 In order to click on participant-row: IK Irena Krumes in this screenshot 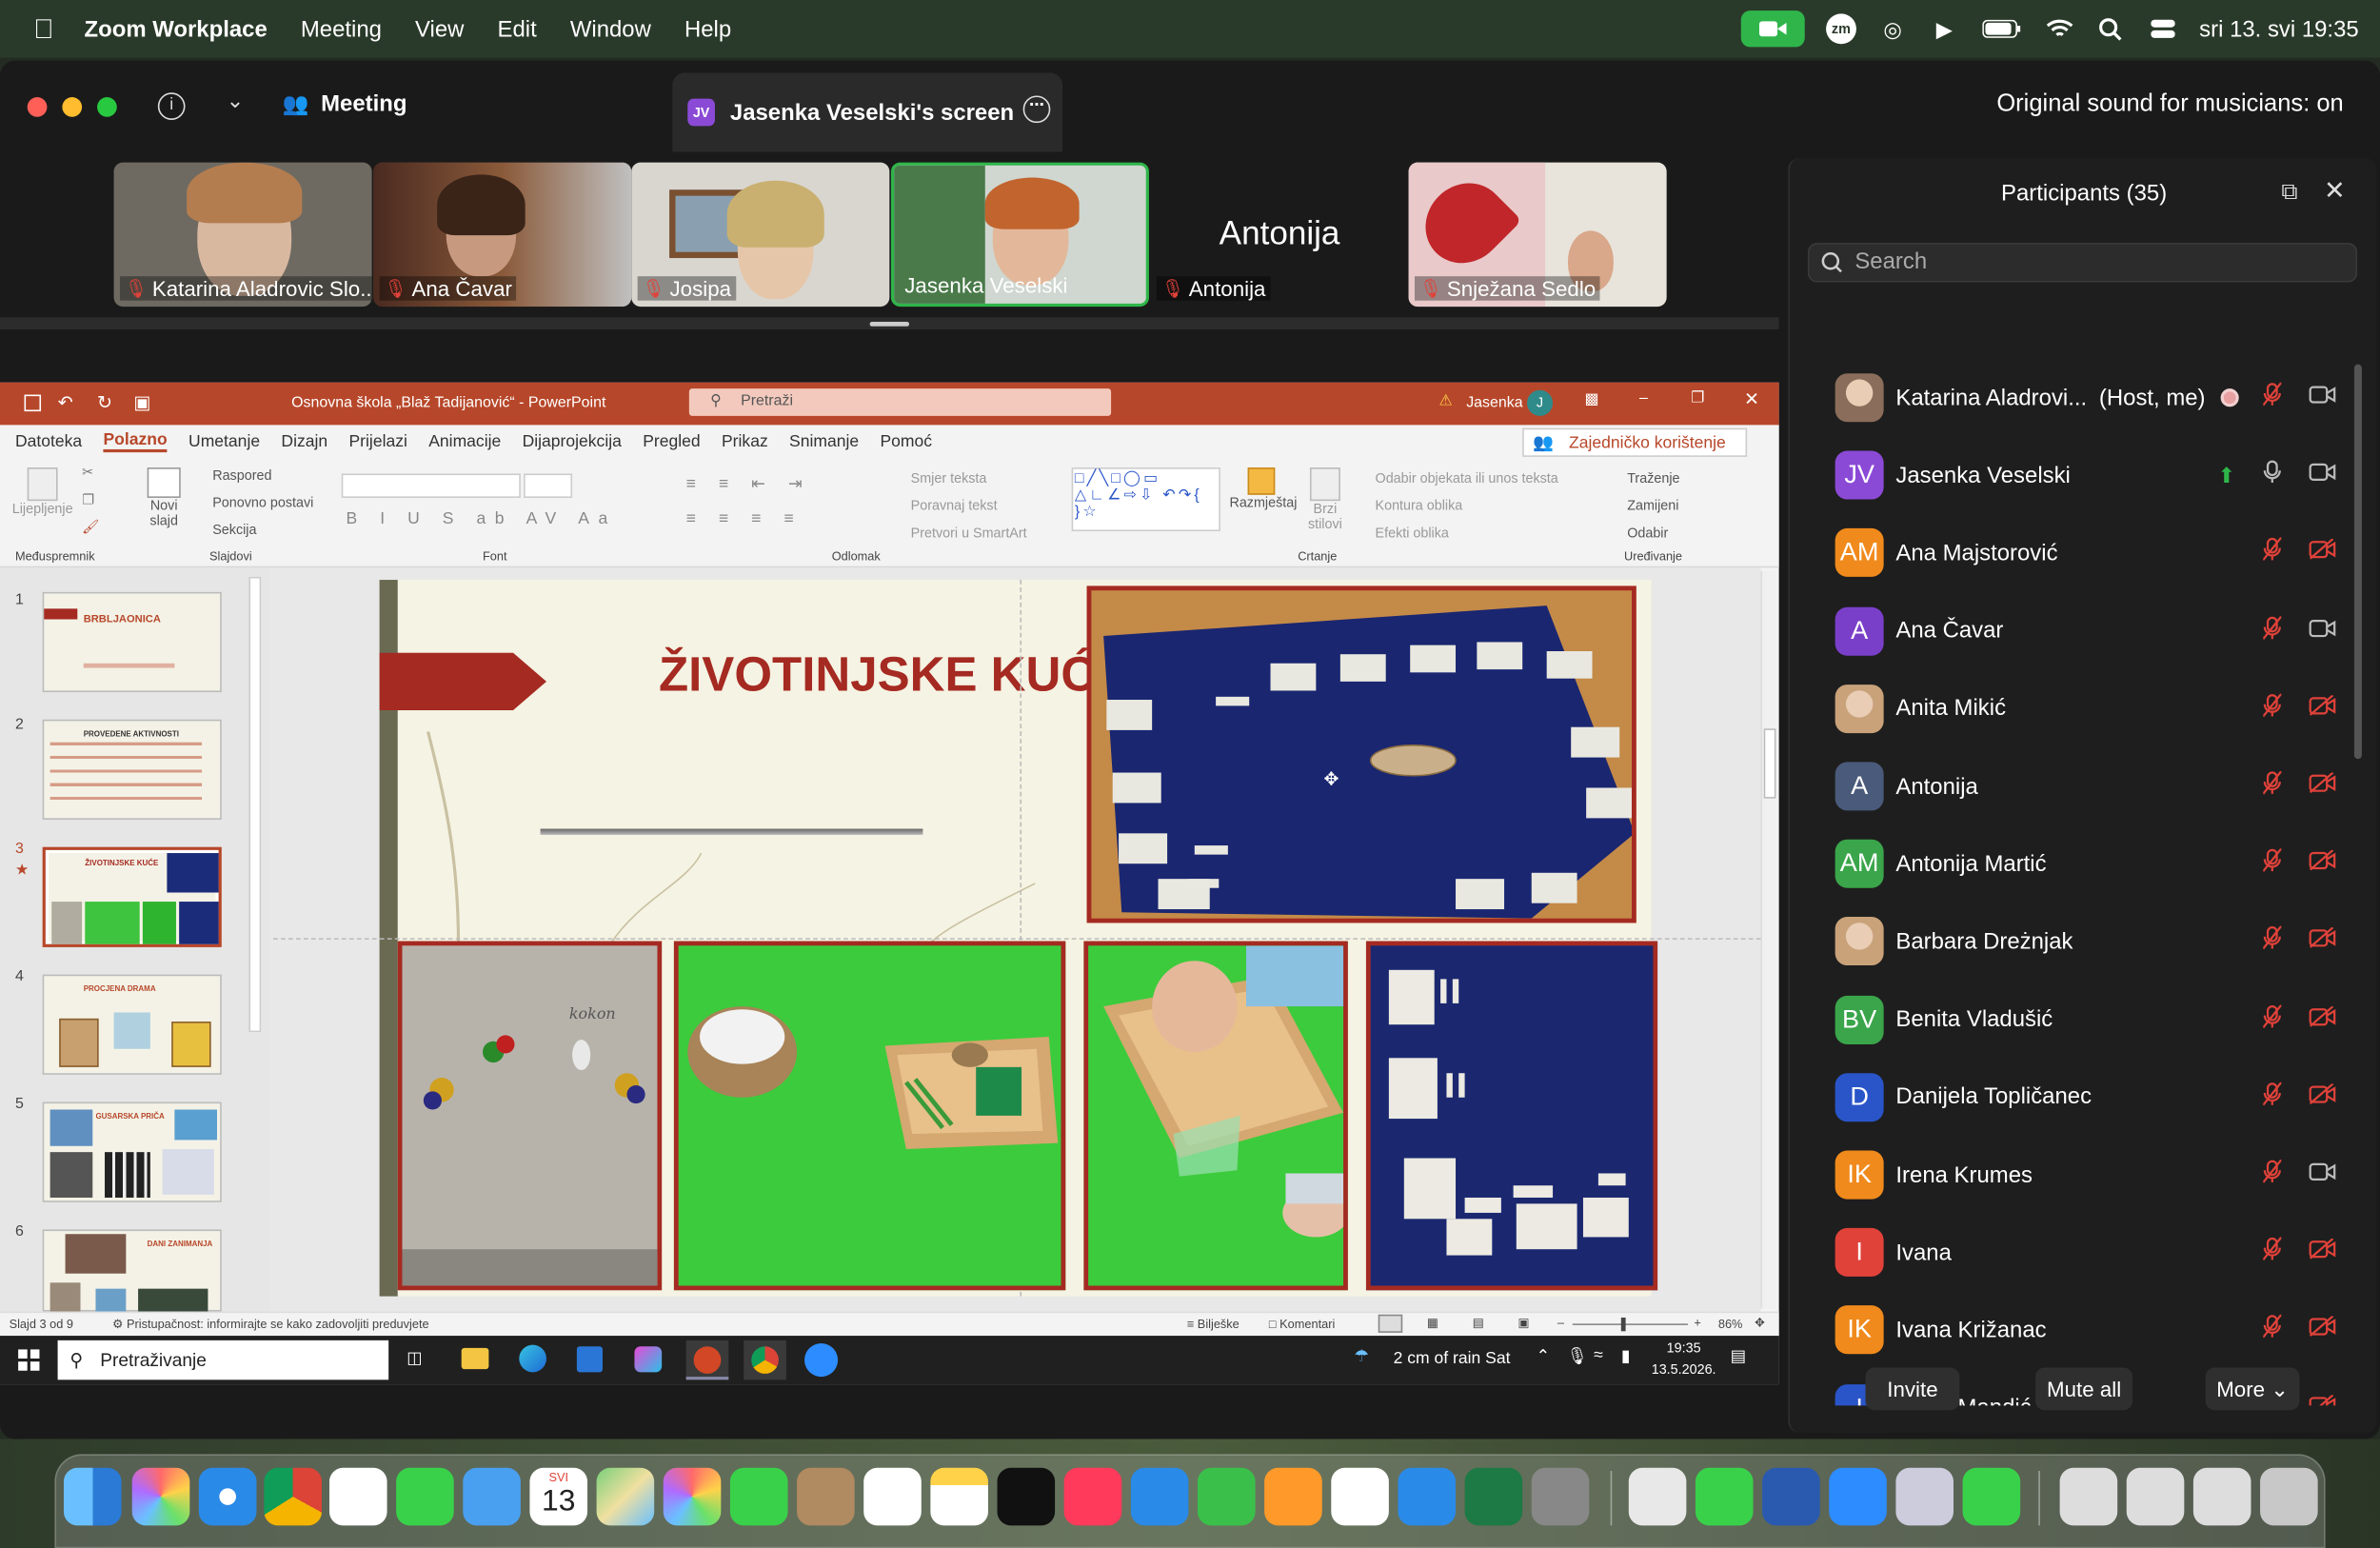, I will do `click(2093, 1174)`.